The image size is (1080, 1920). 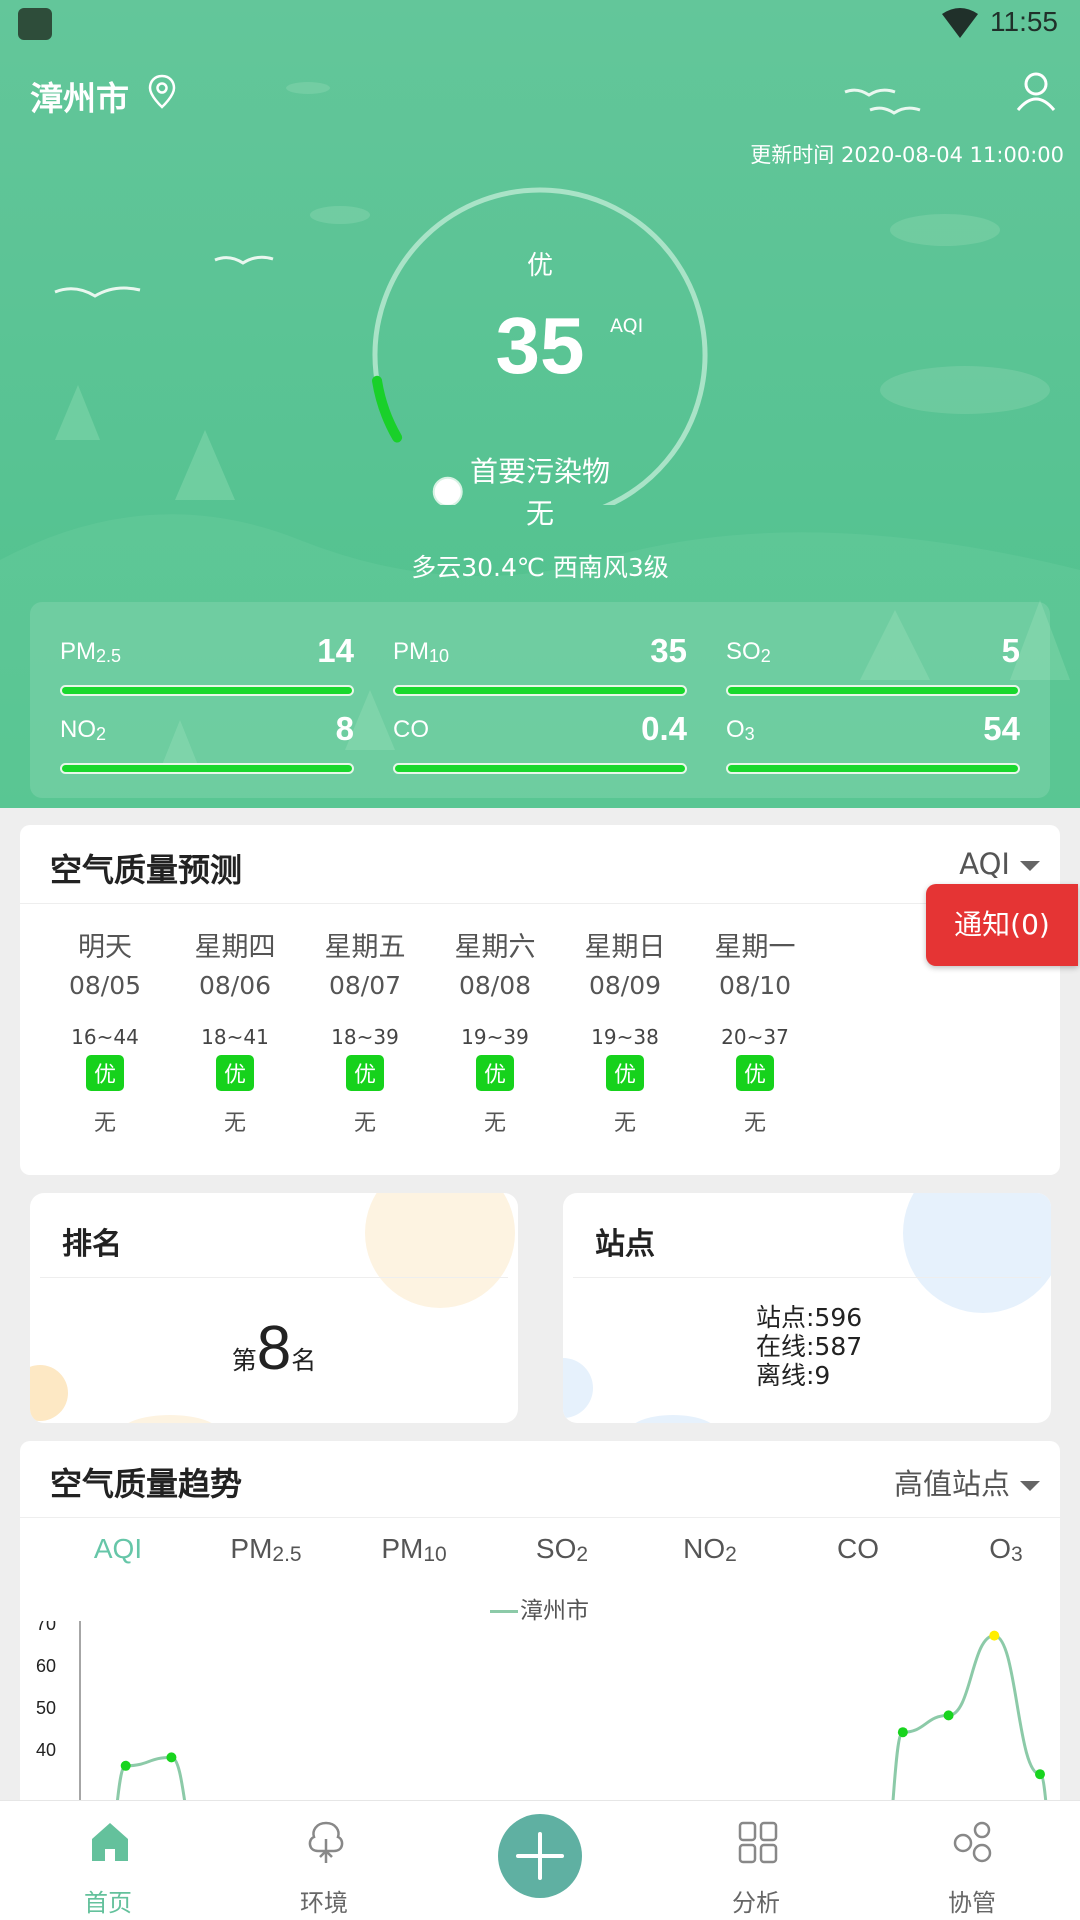 I want to click on pollutant-value: 35, so click(x=668, y=650).